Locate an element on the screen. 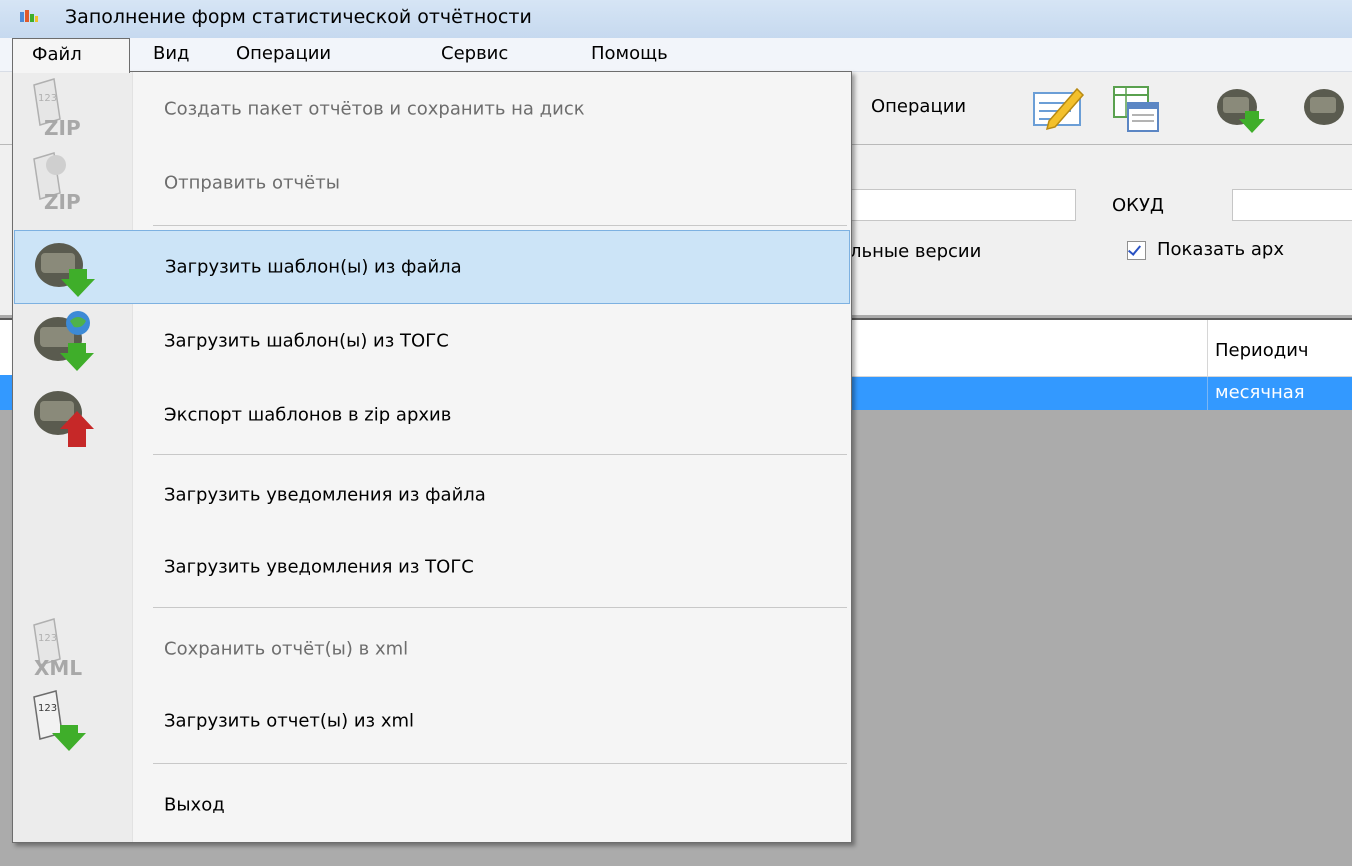  okud-label: ОКУД is located at coordinates (1138, 205).